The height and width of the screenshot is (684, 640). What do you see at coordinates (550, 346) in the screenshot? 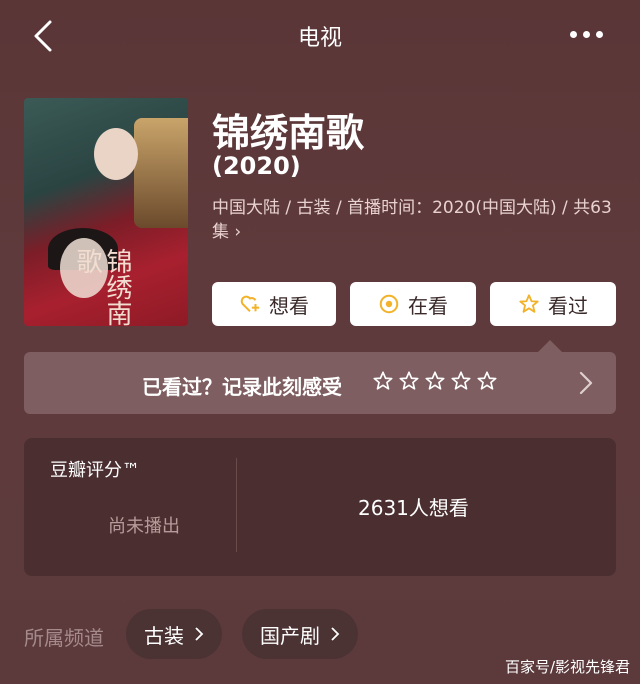
I see `record-bar-pointer` at bounding box center [550, 346].